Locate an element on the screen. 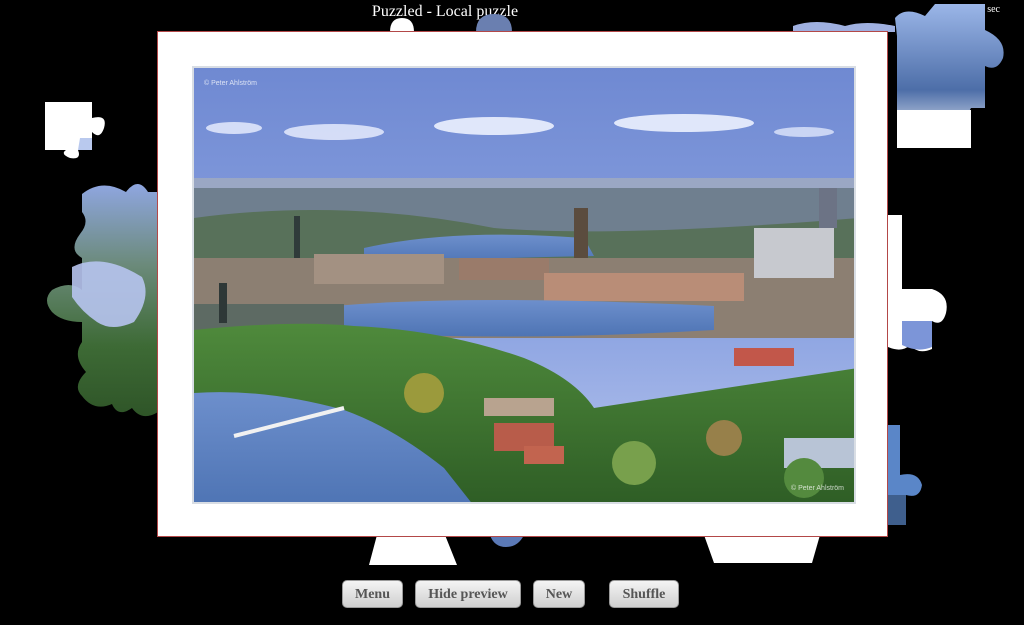  hide-preview-button: Hide preview is located at coordinates (468, 594).